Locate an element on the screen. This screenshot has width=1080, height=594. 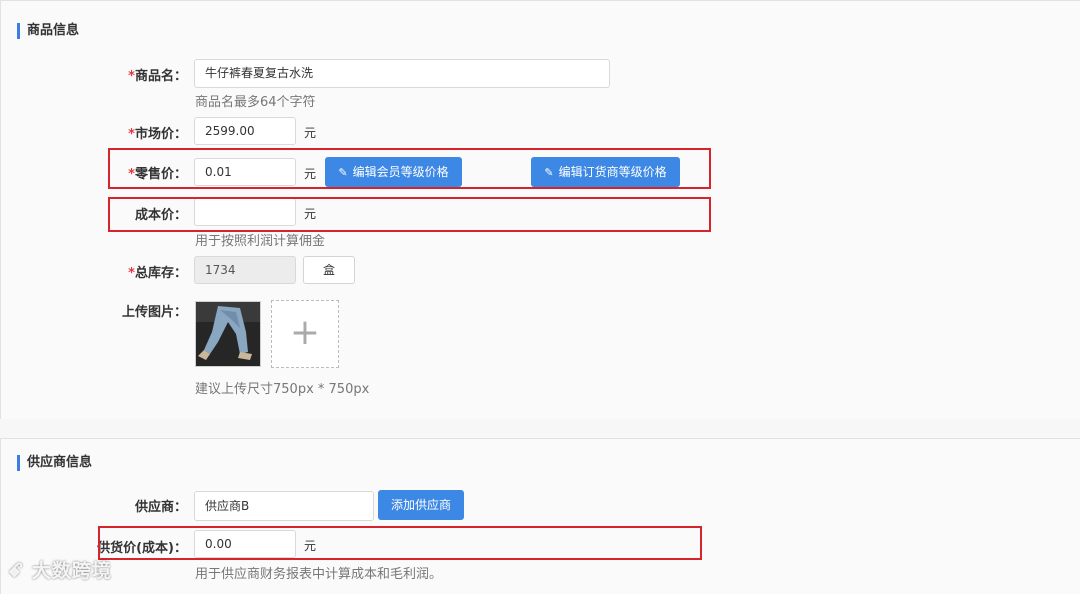
supply-price-input: 0.00 is located at coordinates (245, 544).